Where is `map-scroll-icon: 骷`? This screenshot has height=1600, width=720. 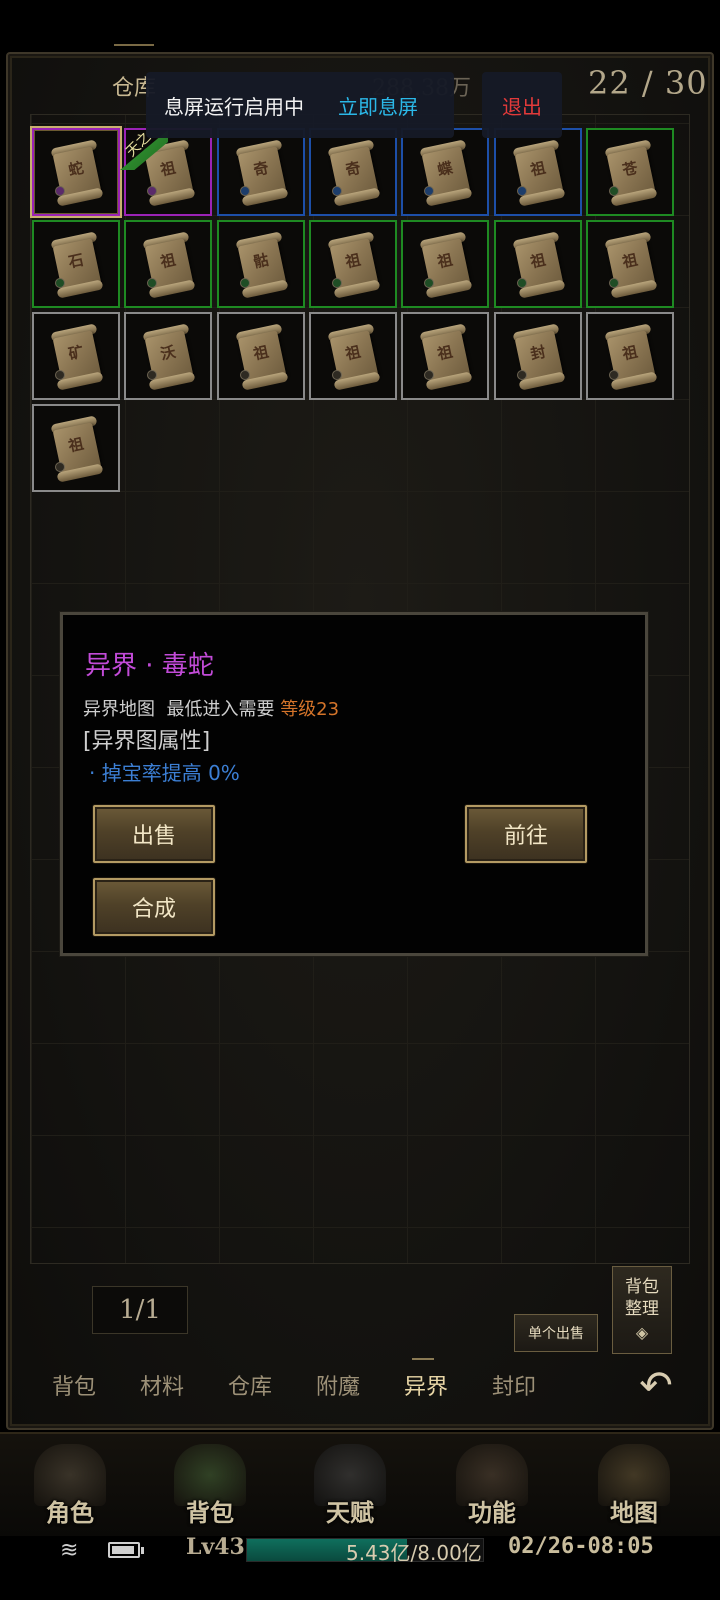 map-scroll-icon: 骷 is located at coordinates (261, 265).